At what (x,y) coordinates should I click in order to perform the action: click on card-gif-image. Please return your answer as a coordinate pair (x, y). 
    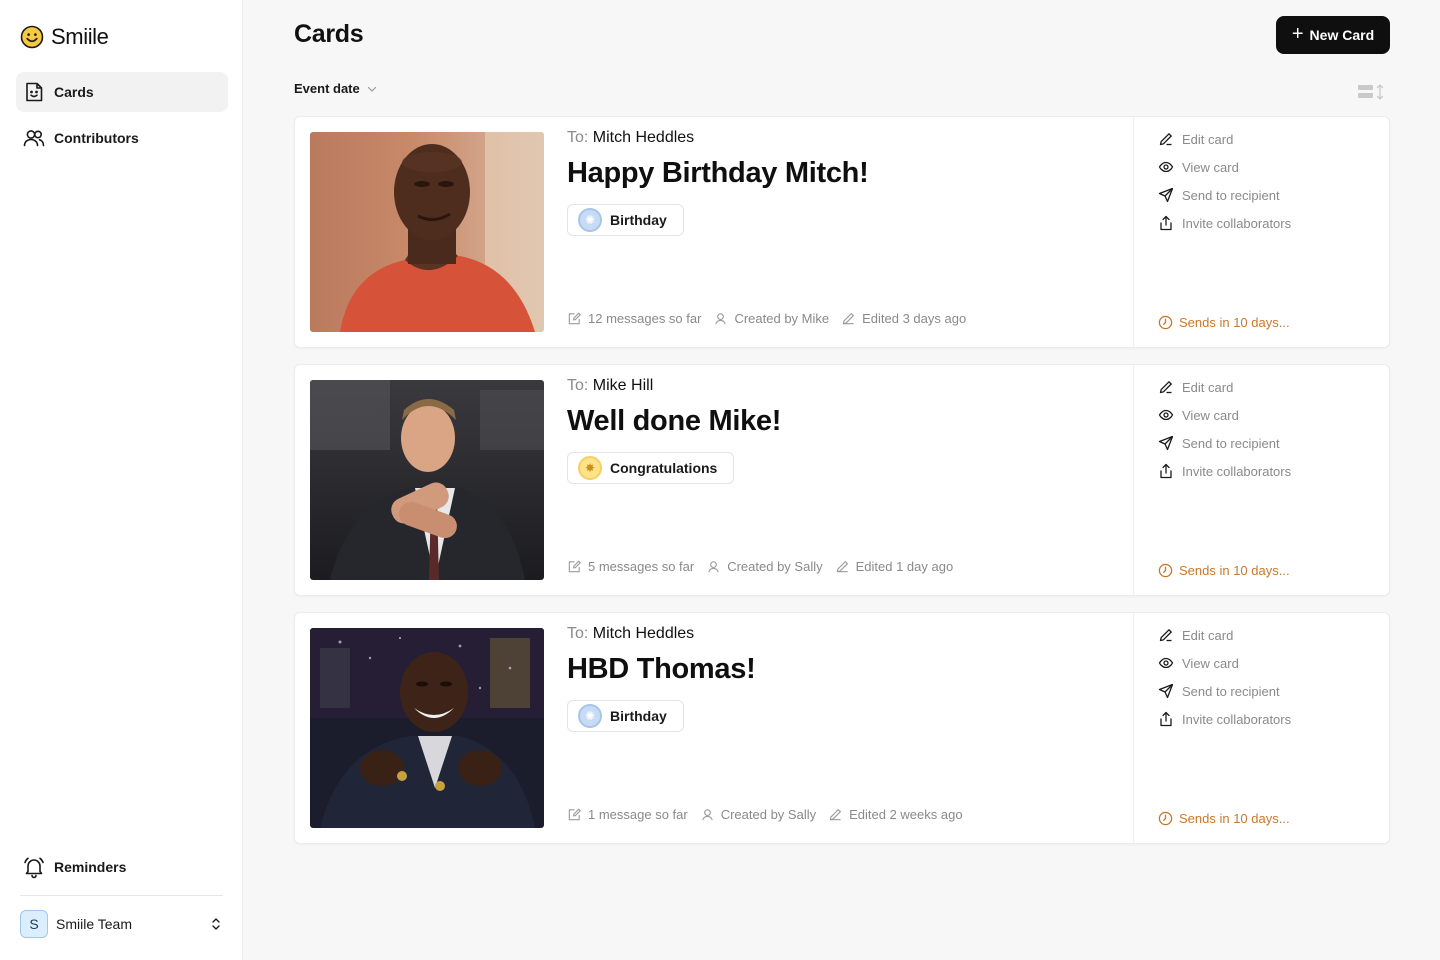
    Looking at the image, I should click on (427, 728).